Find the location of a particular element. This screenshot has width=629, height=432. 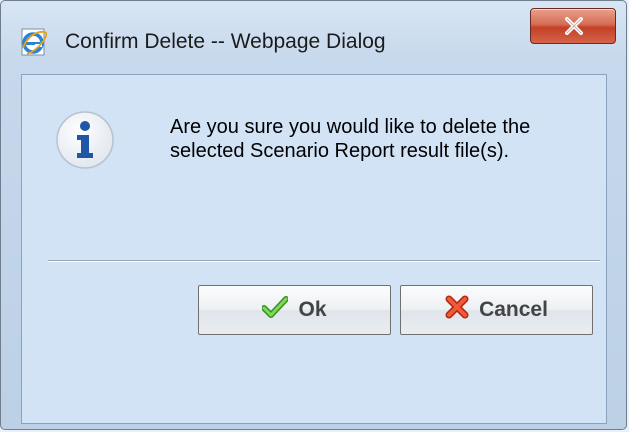

ok-label: Ok is located at coordinates (312, 309).